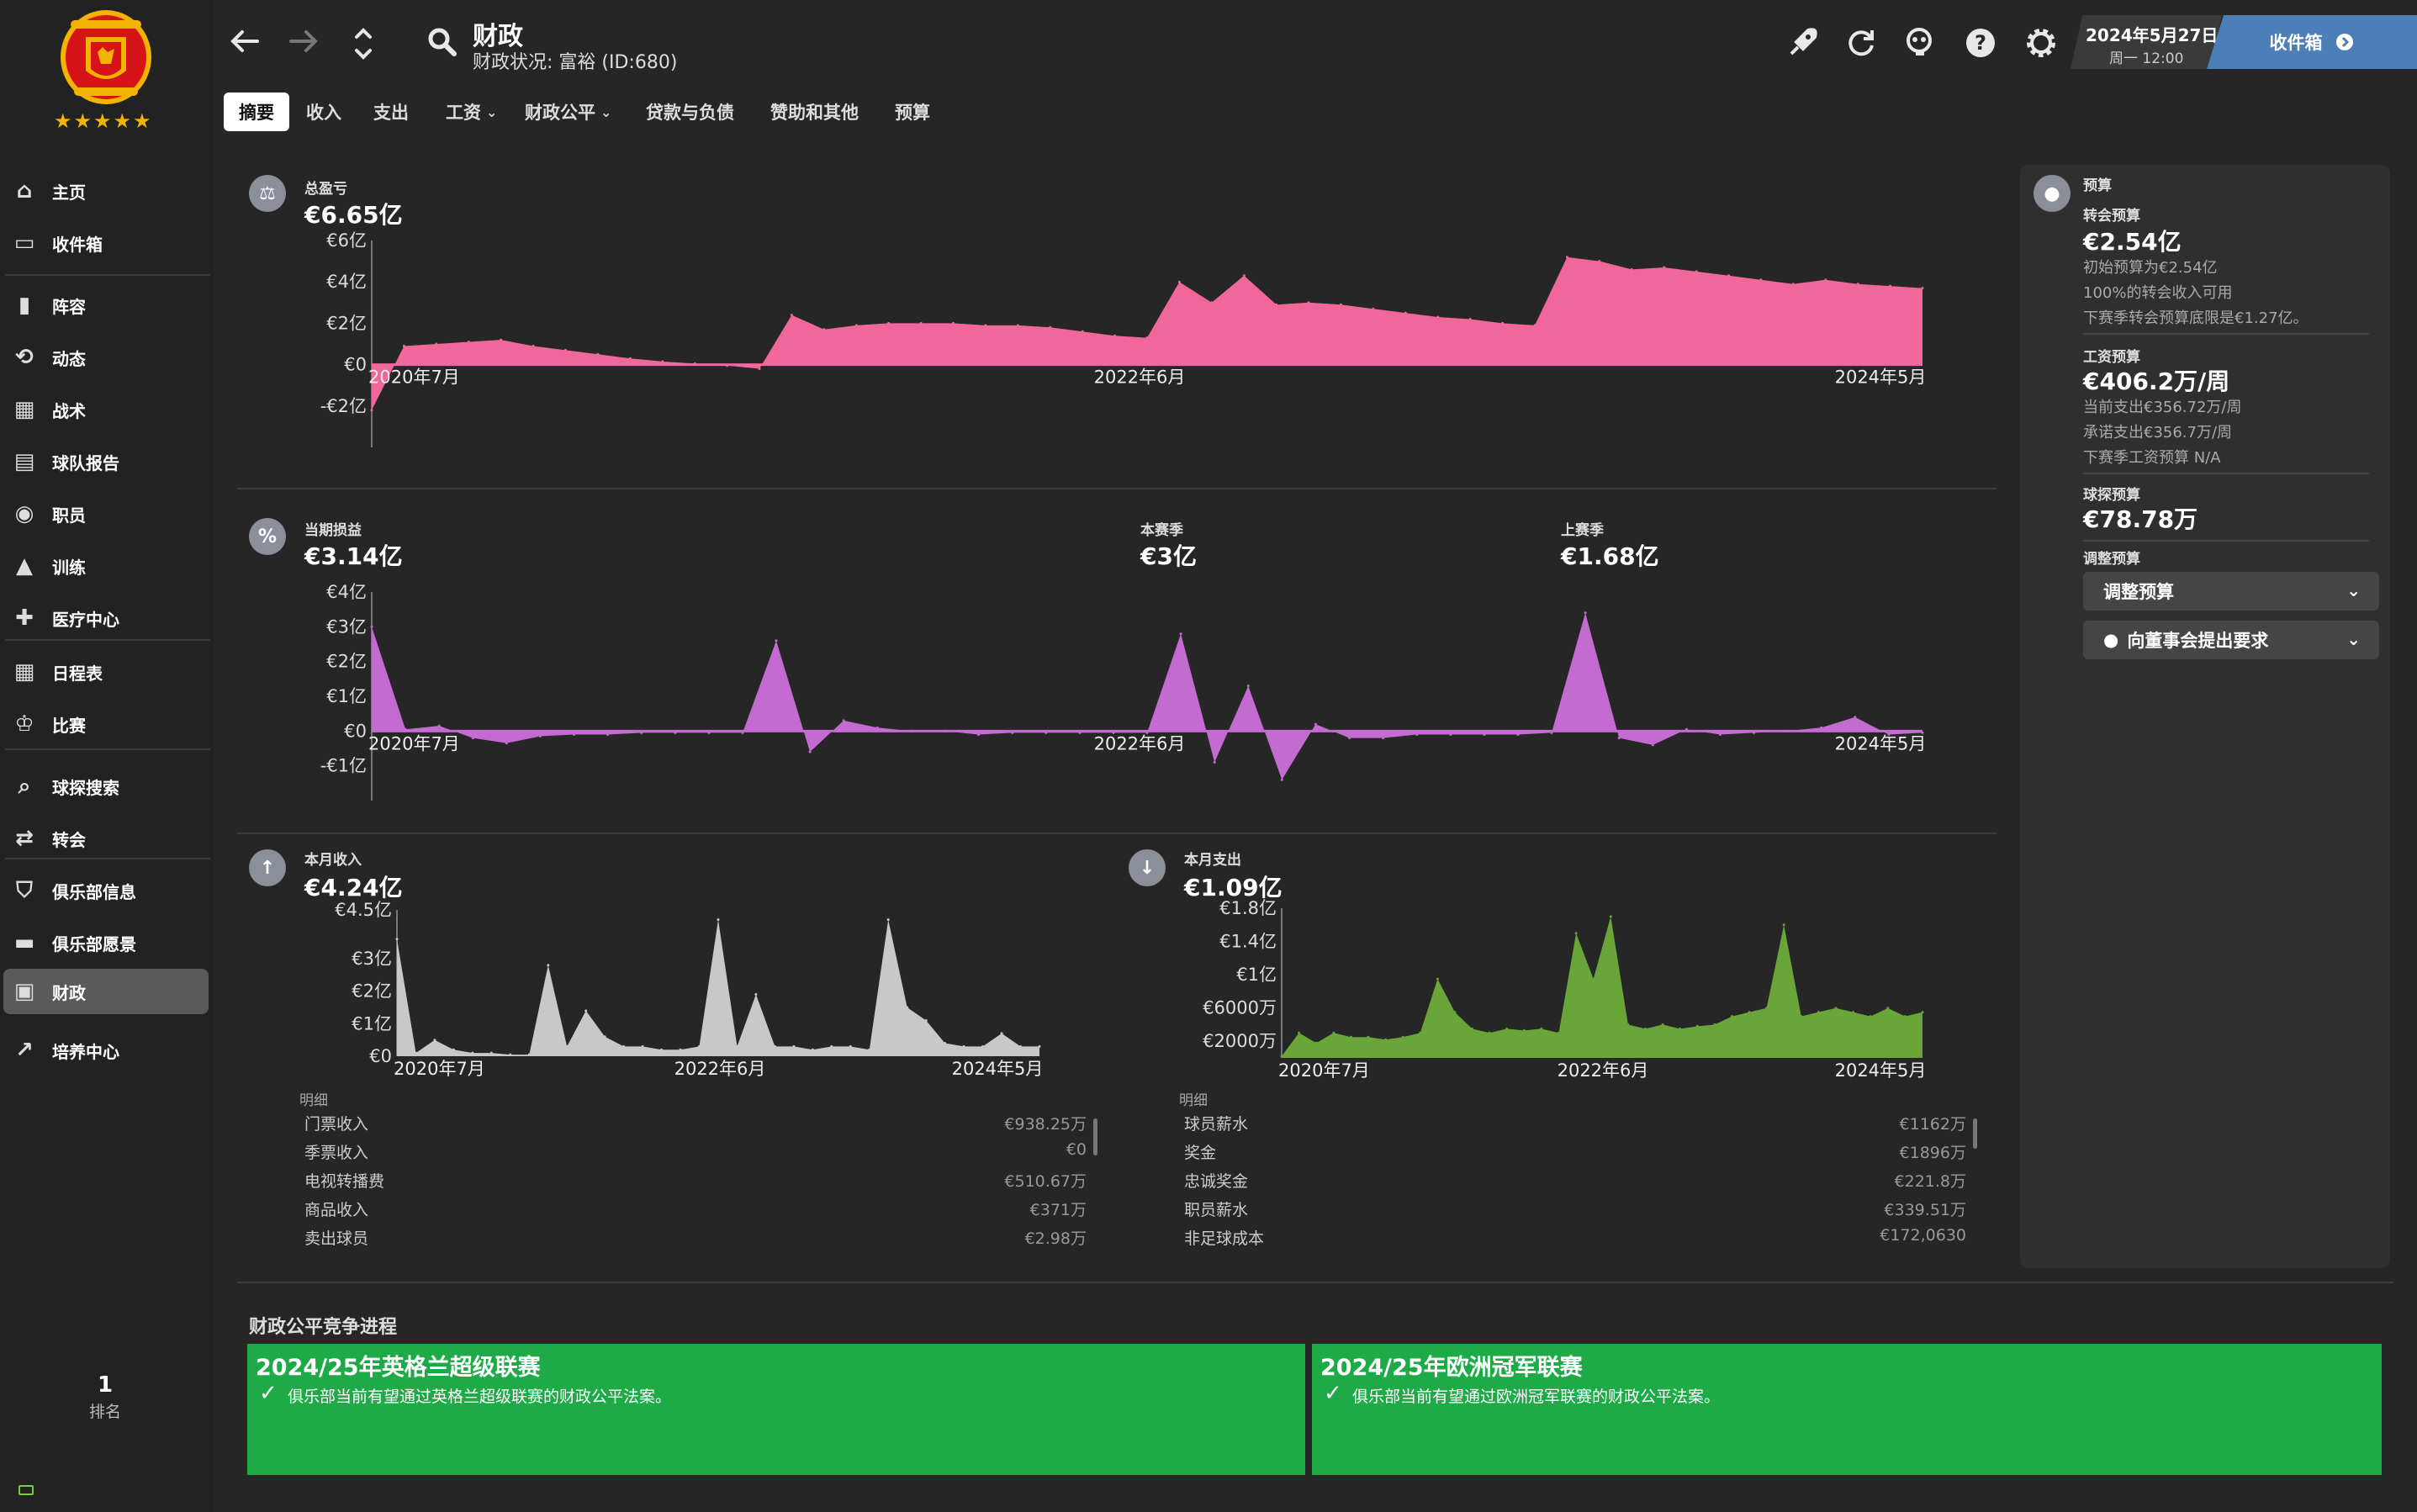 This screenshot has height=1512, width=2417. Describe the element at coordinates (105, 243) in the screenshot. I see `sidebar-item-inbox: ▭ 收件箱` at that location.